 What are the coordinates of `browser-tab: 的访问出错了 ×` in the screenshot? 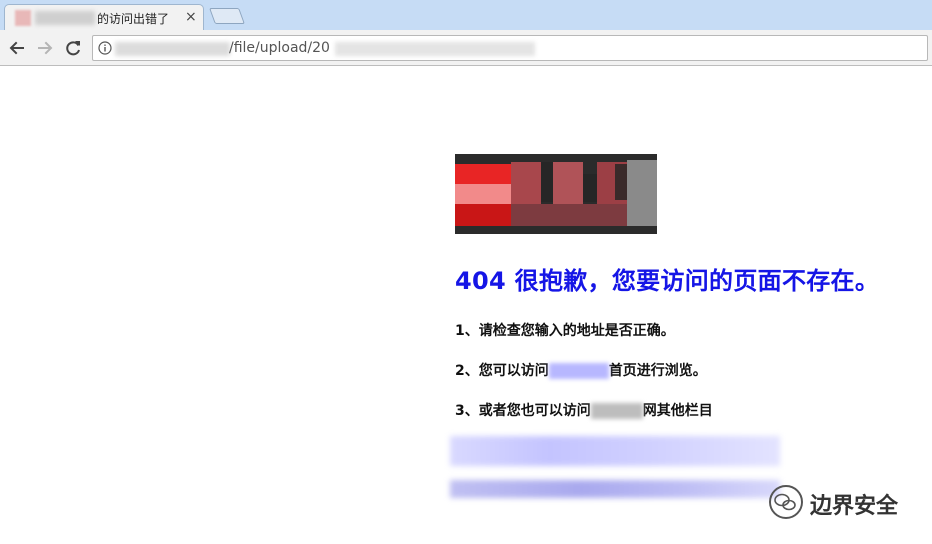 It's located at (104, 17).